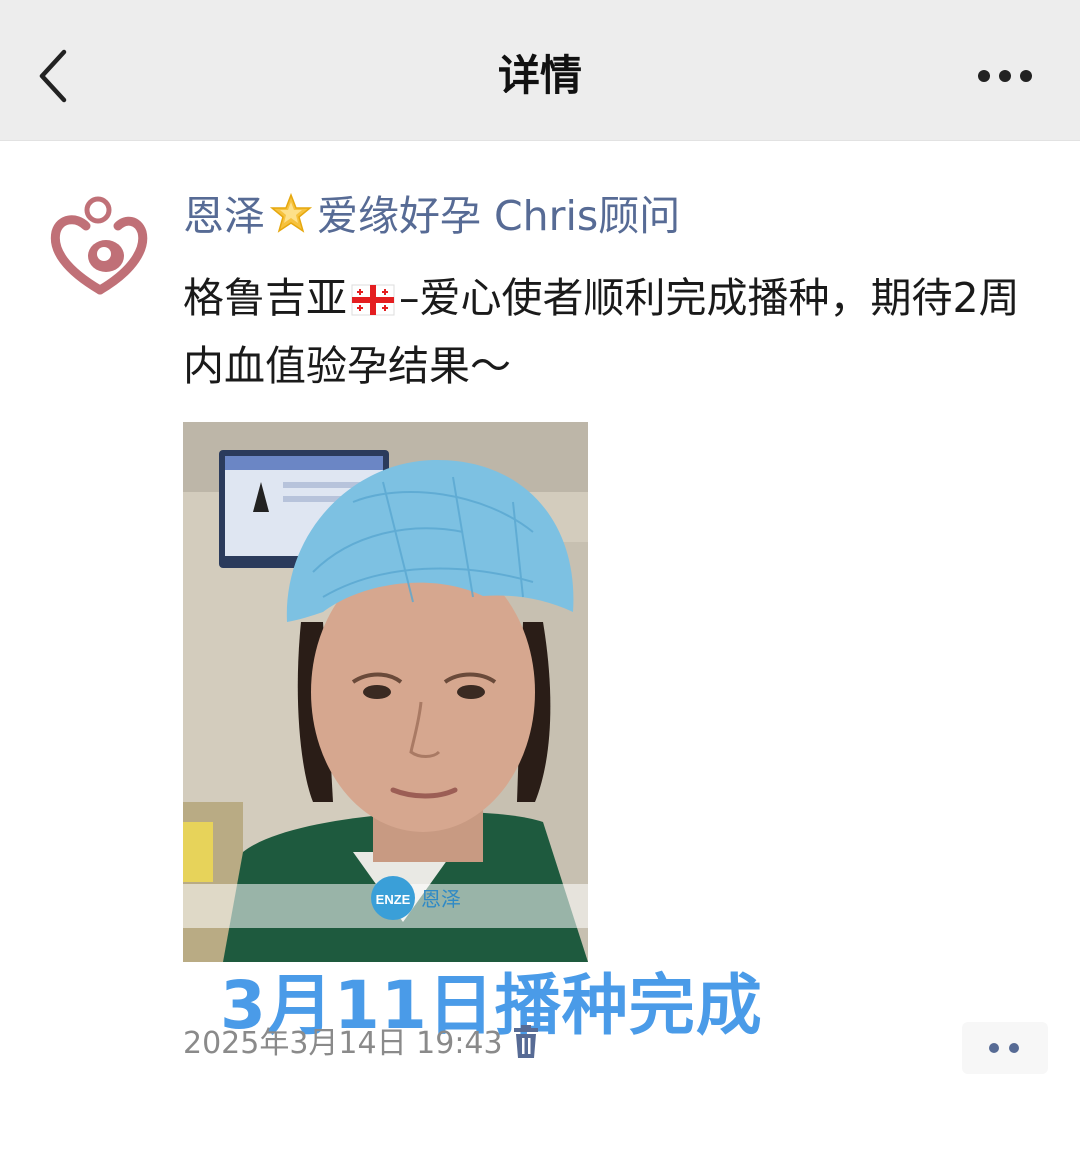 The image size is (1080, 1168). I want to click on more-options-button, so click(1005, 76).